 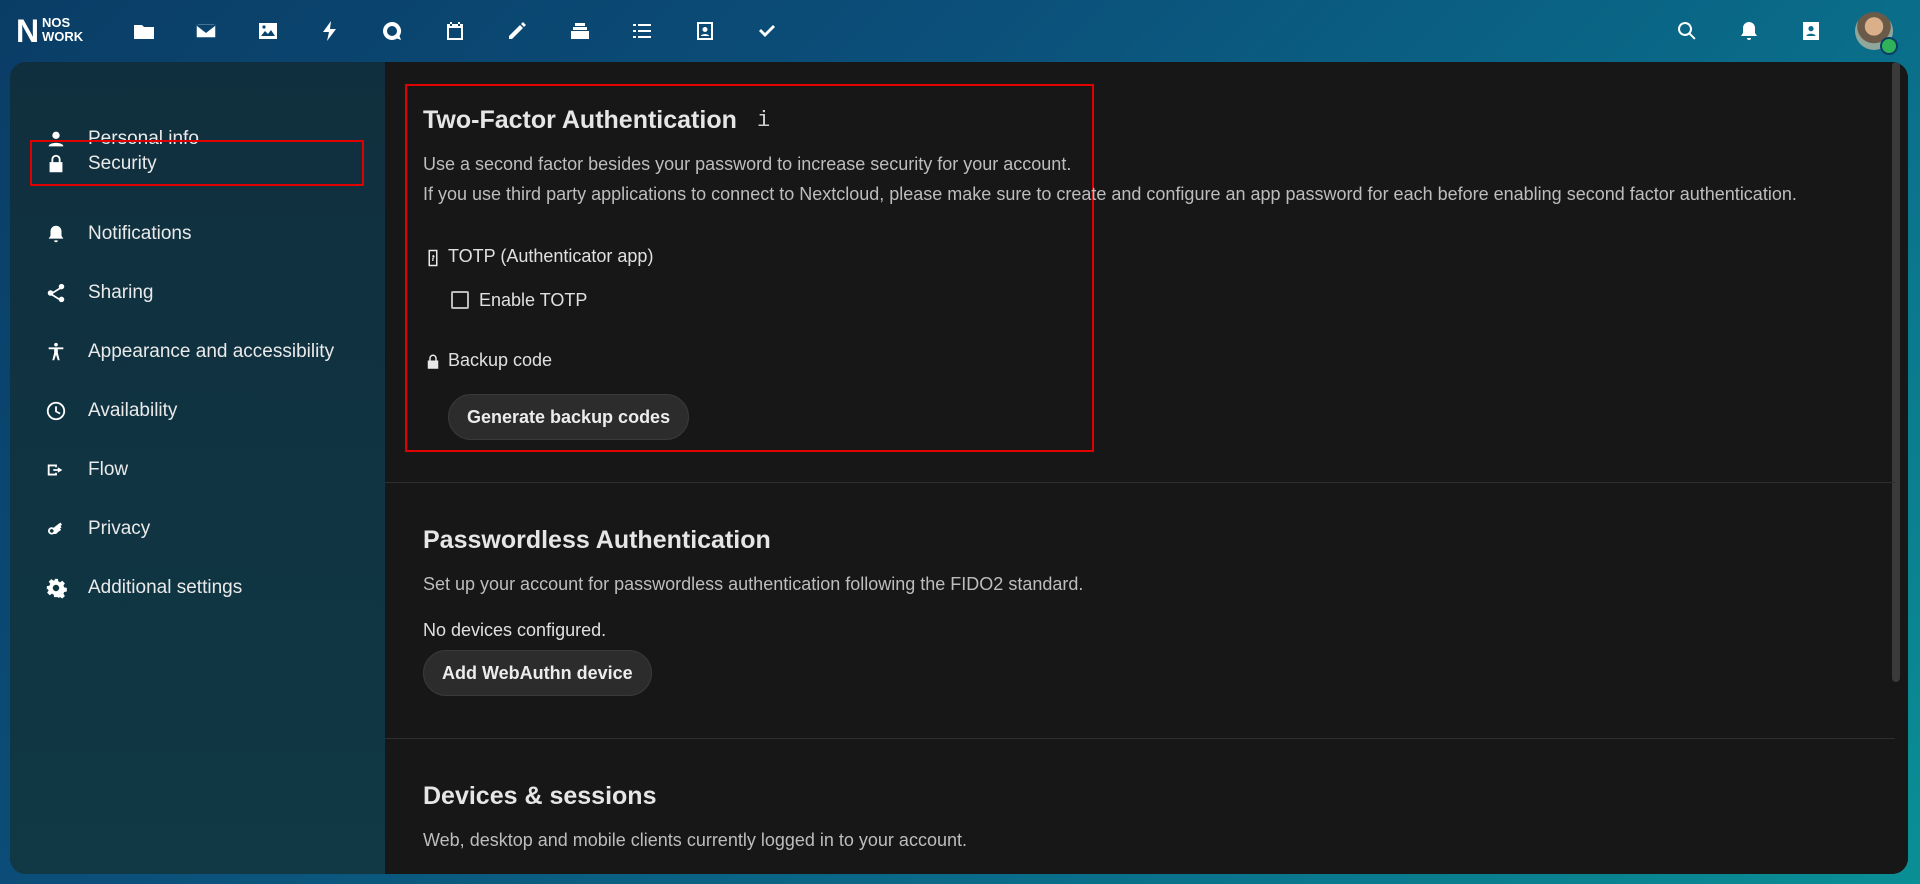 What do you see at coordinates (56, 352) in the screenshot?
I see `accessibility-icon` at bounding box center [56, 352].